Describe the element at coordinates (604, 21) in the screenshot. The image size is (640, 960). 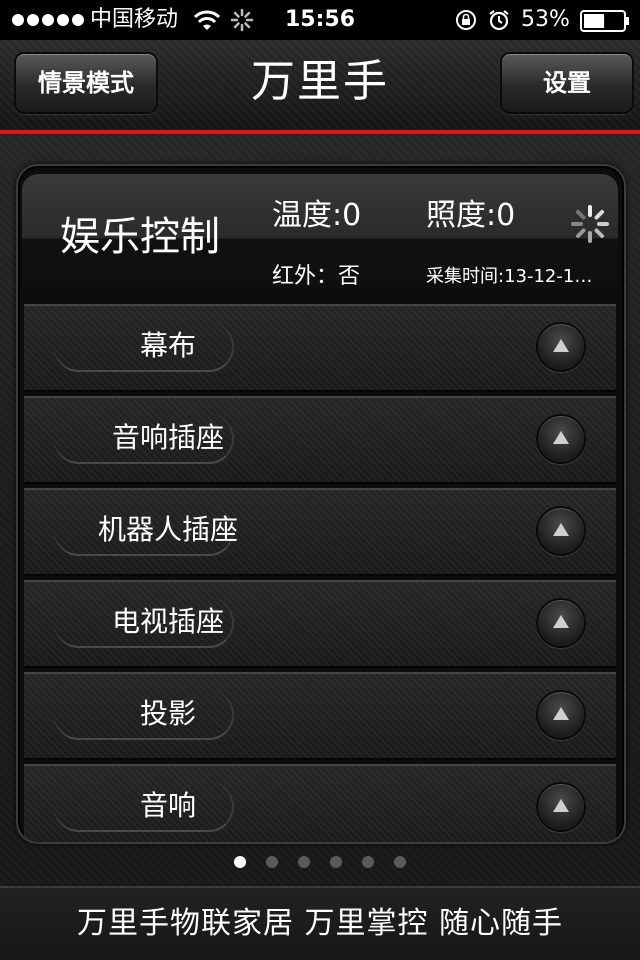
I see `battery-icon` at that location.